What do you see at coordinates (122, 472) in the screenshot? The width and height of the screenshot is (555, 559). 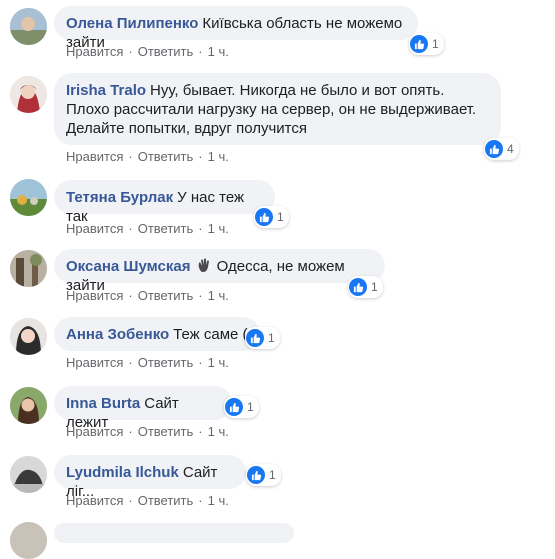 I see `comment-author: Lyudmila Ilchuk` at bounding box center [122, 472].